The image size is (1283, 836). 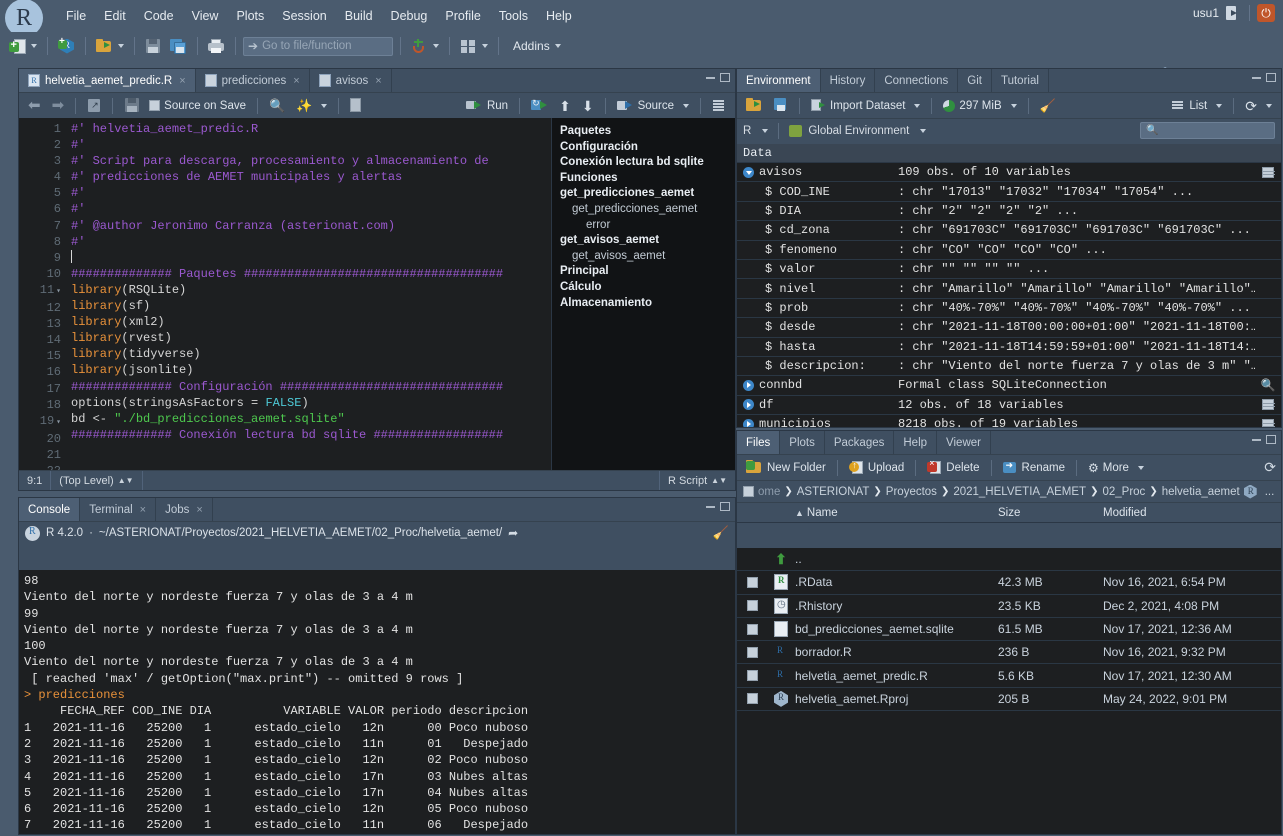 What do you see at coordinates (50, 509) in the screenshot?
I see `tab-console: Console` at bounding box center [50, 509].